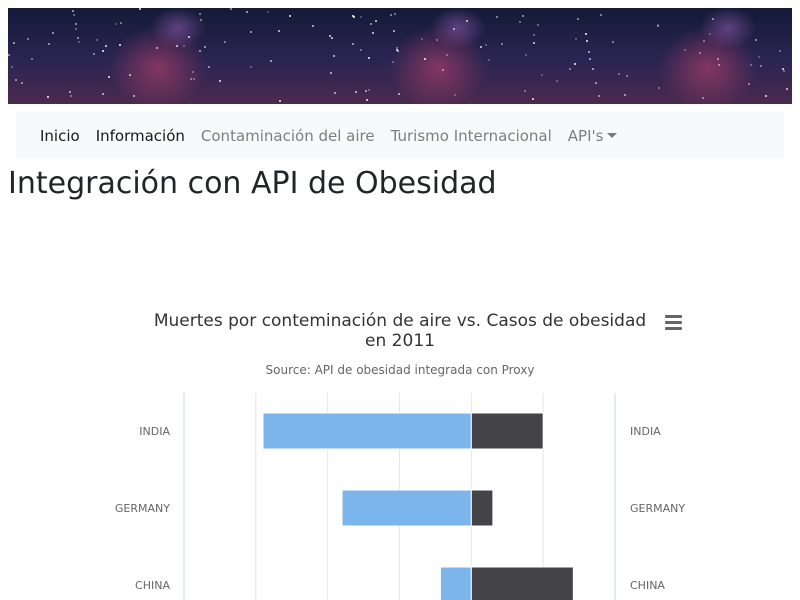  Describe the element at coordinates (657, 508) in the screenshot. I see `category-label-right: GERMANY` at that location.